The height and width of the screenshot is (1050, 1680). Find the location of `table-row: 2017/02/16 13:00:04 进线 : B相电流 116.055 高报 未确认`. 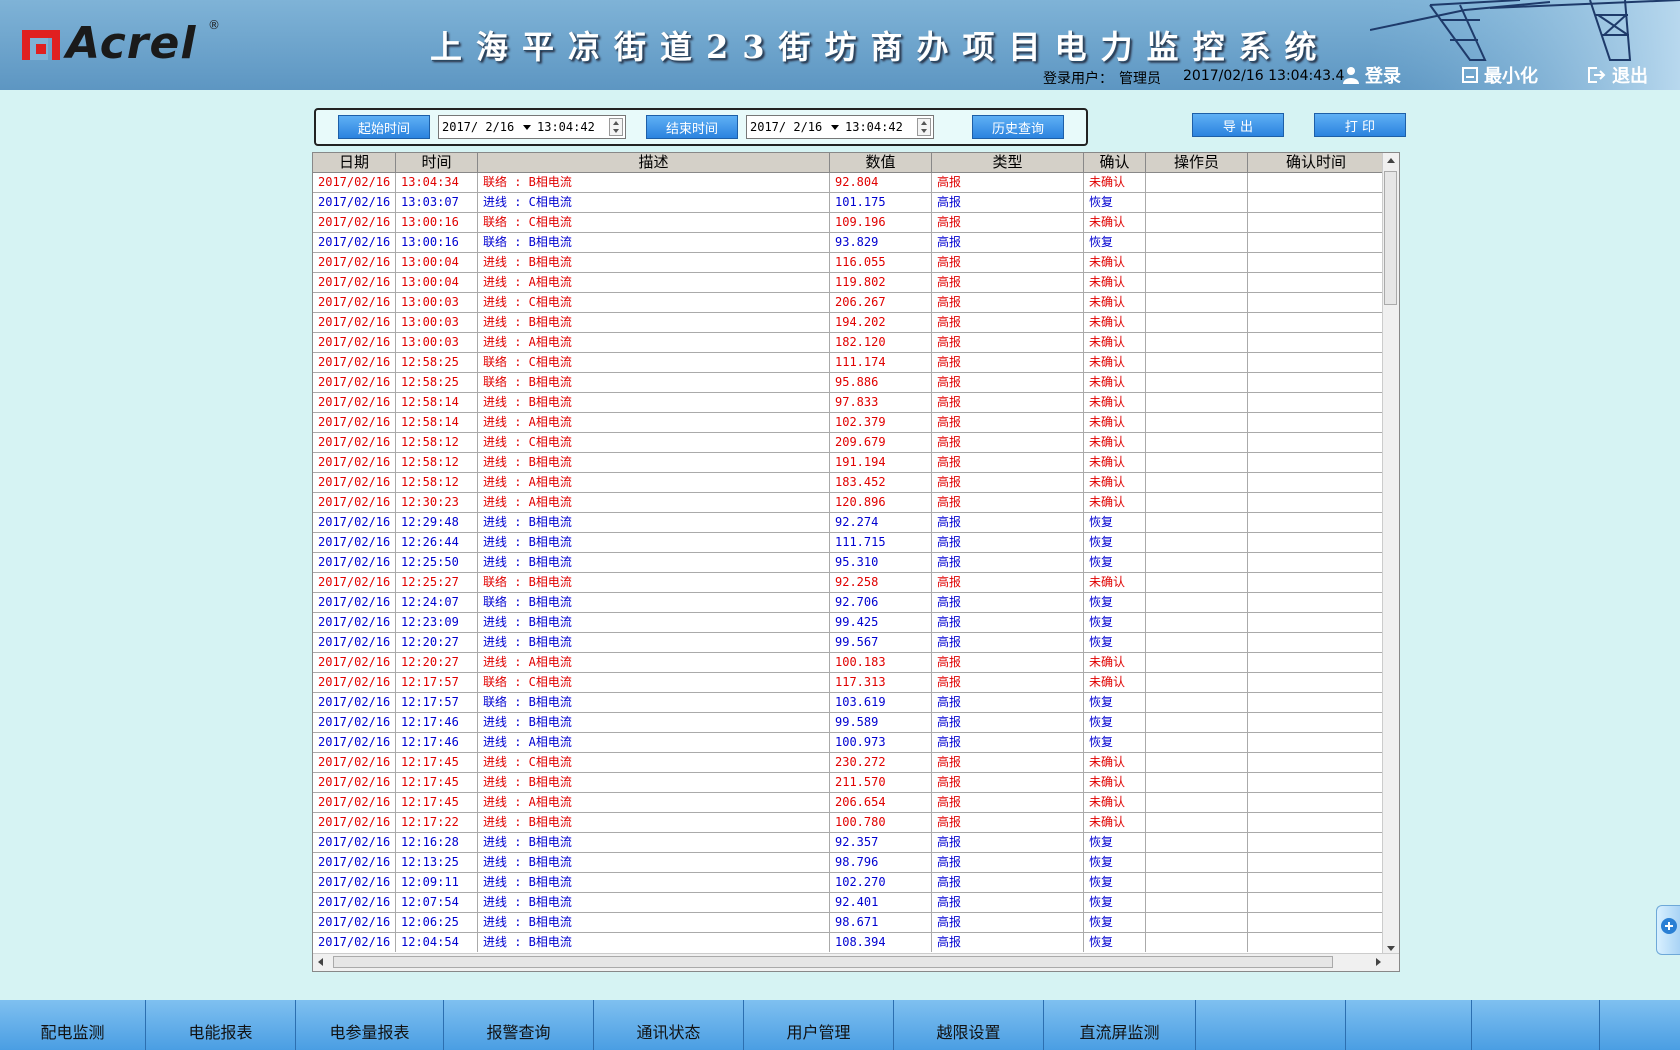

table-row: 2017/02/16 13:00:04 进线 : B相电流 116.055 高报 未确认 is located at coordinates (849, 263).